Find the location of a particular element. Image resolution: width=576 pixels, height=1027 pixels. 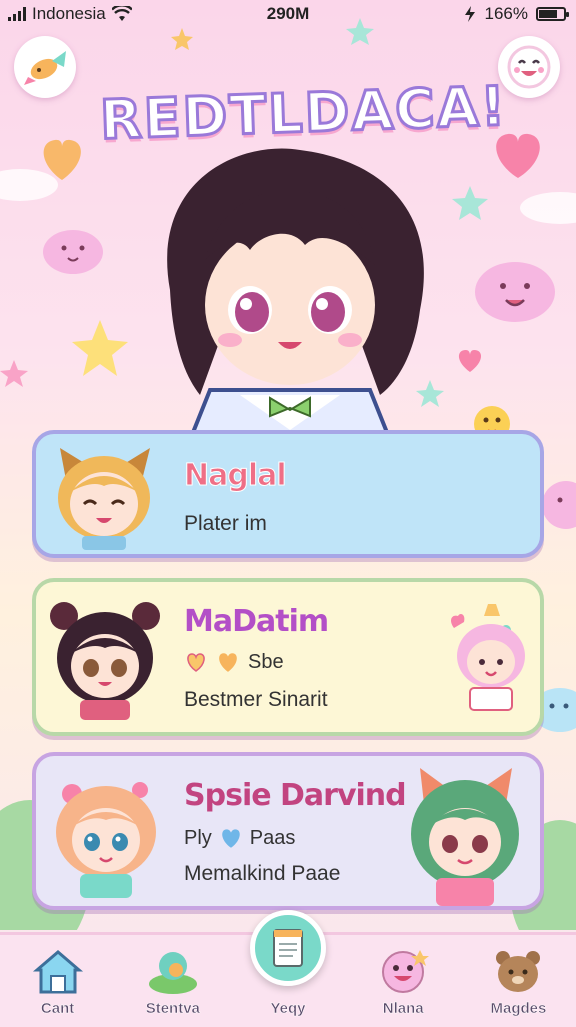

character-subtitle: Bestmer Sinarit is located at coordinates (256, 699).